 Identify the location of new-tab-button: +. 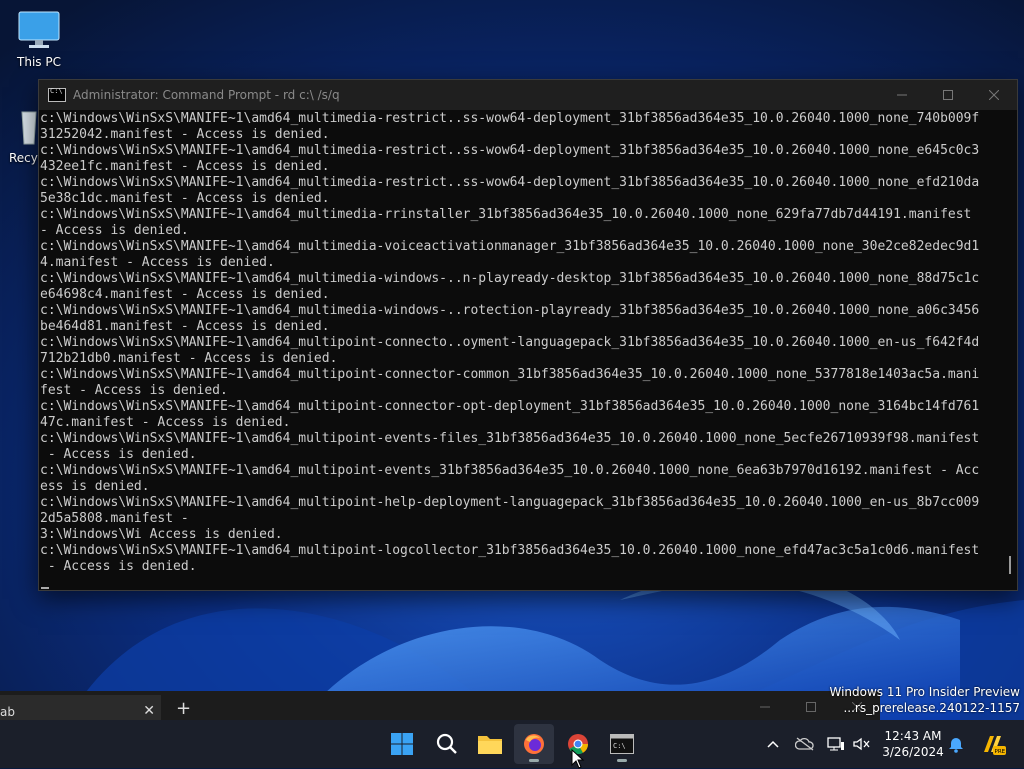
(183, 709).